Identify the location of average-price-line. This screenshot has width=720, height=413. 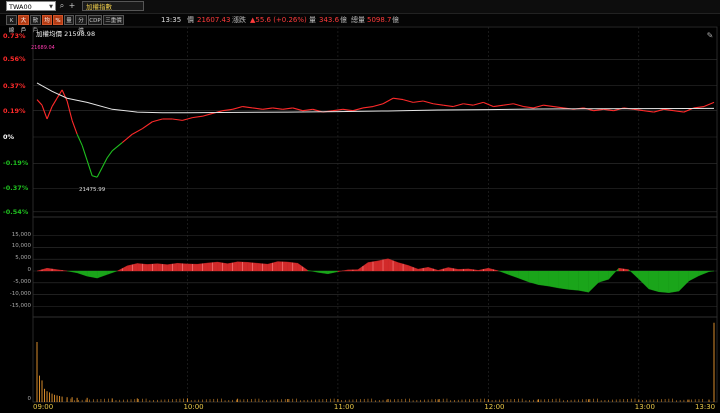
(375, 98).